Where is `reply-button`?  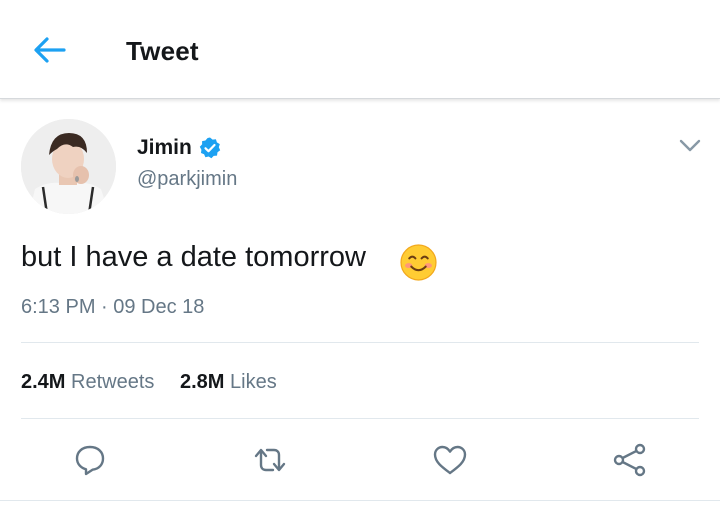
reply-button is located at coordinates (90, 460).